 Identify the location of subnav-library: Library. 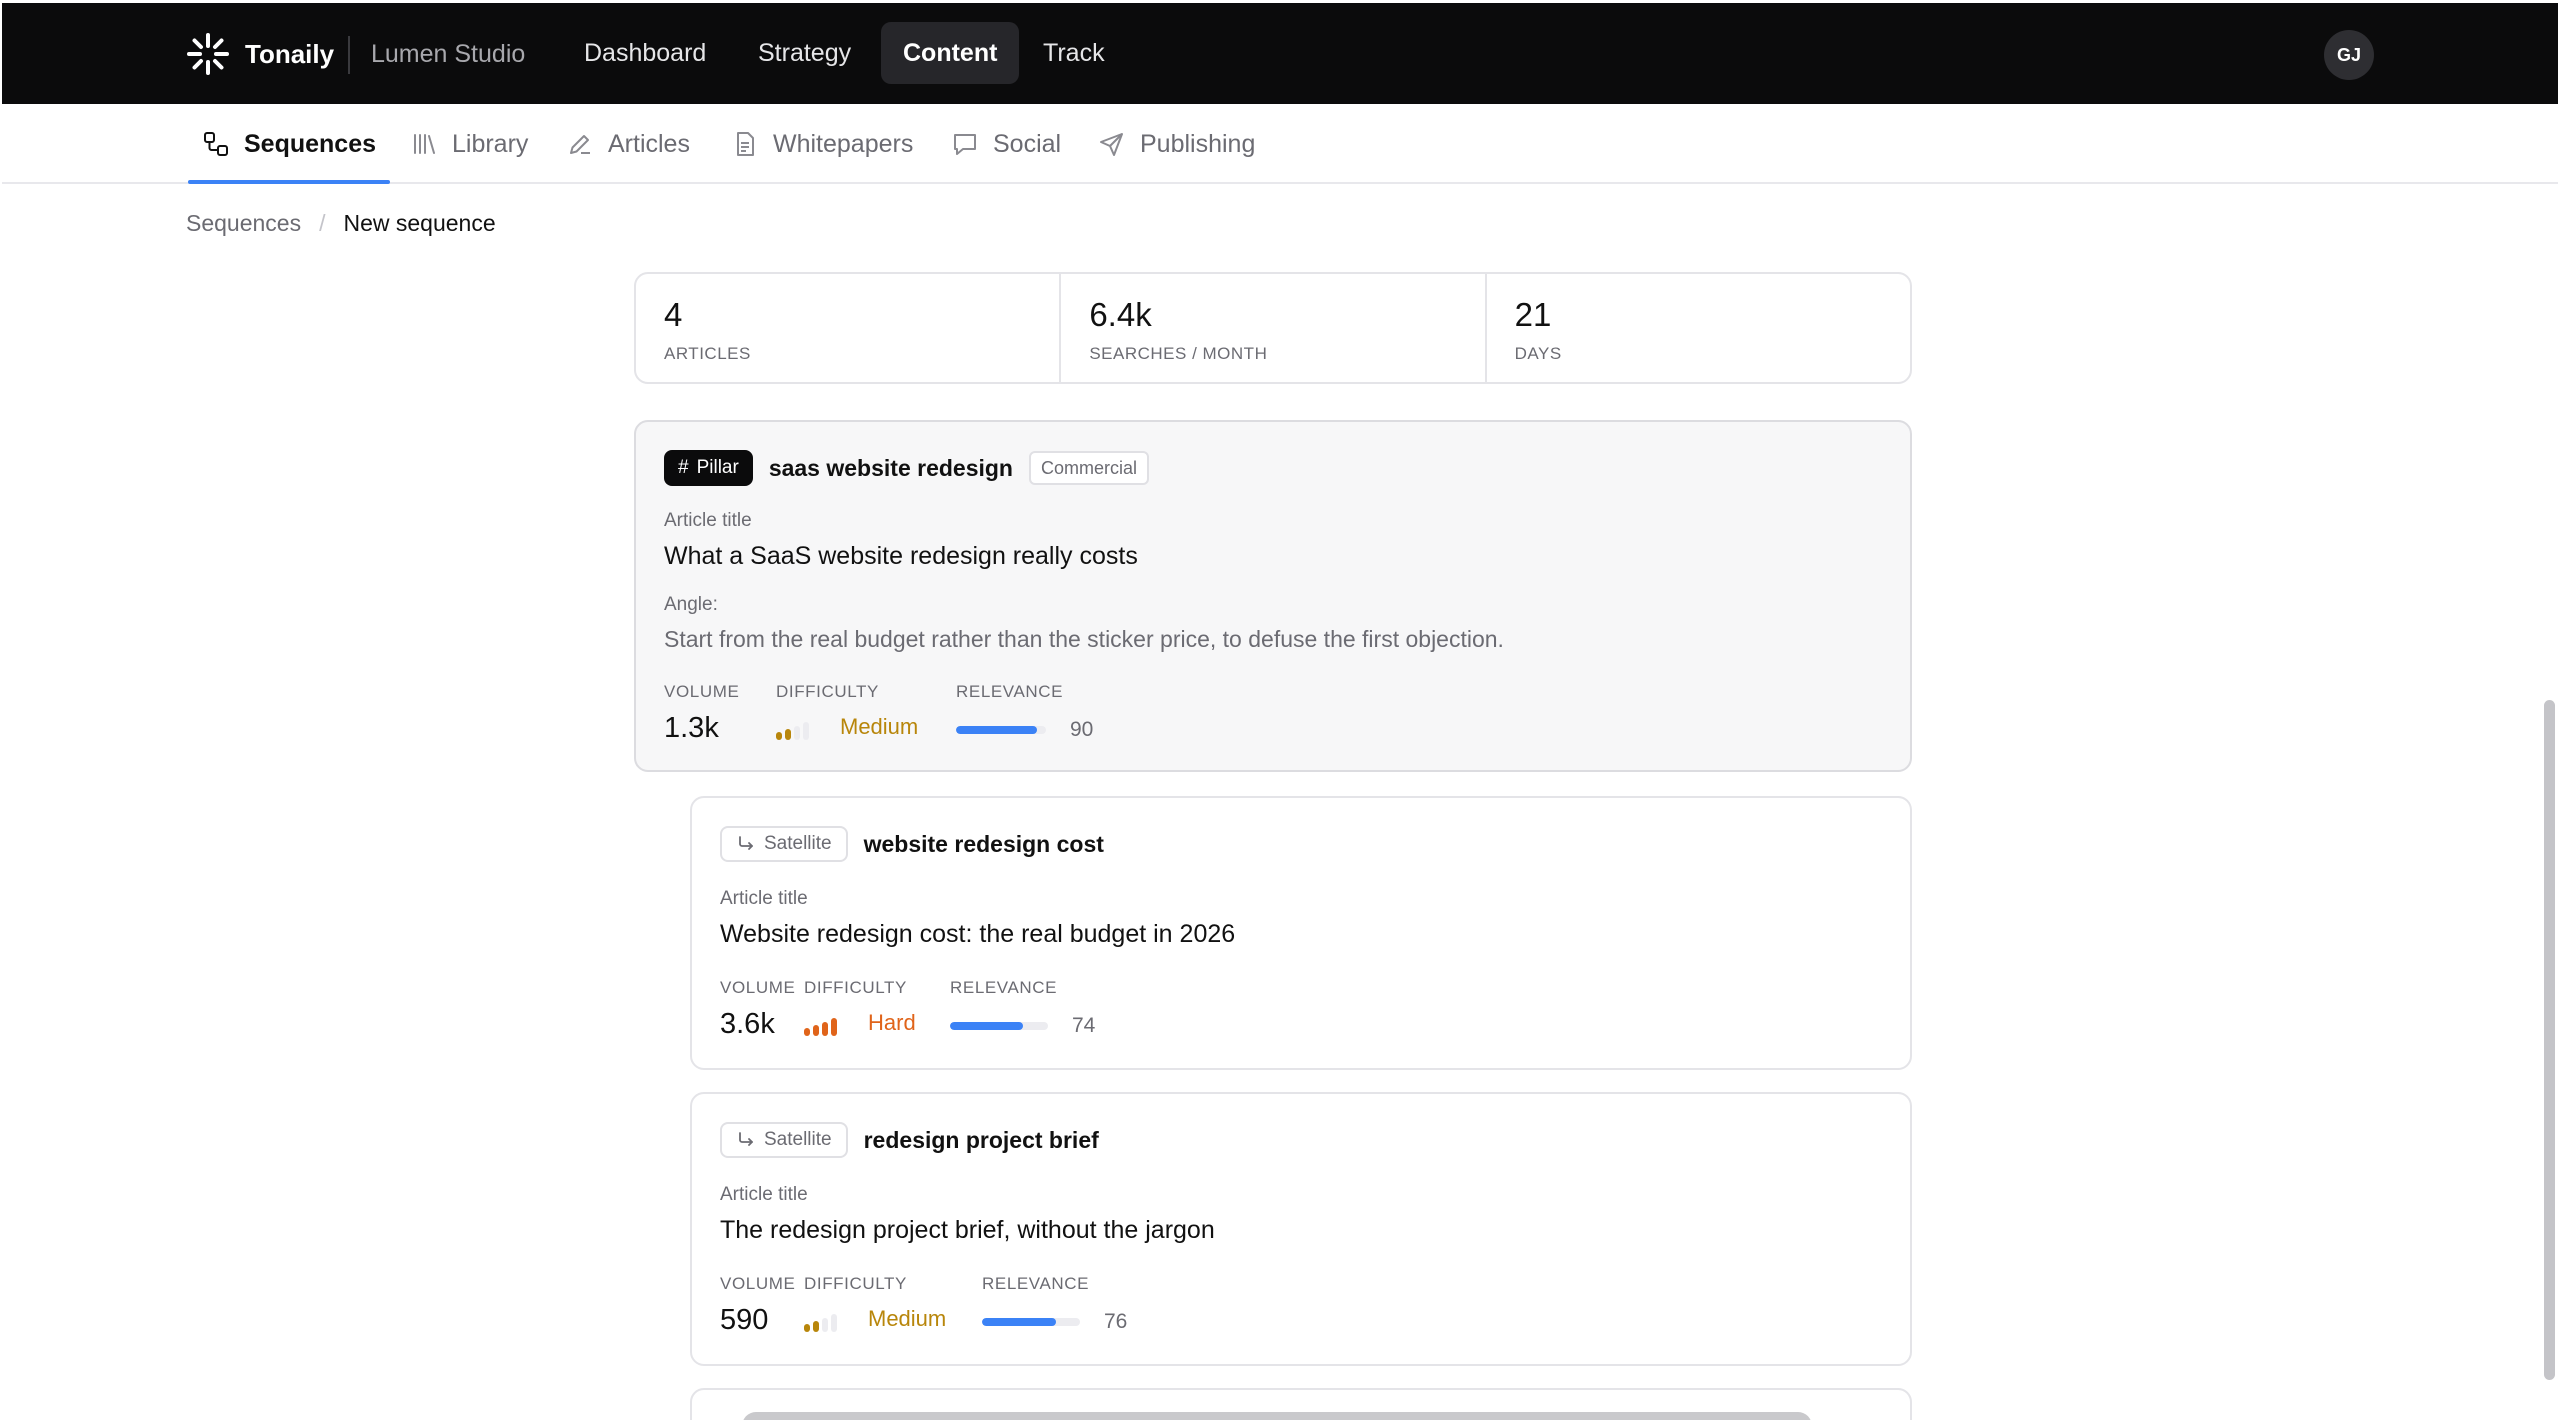
(469, 144).